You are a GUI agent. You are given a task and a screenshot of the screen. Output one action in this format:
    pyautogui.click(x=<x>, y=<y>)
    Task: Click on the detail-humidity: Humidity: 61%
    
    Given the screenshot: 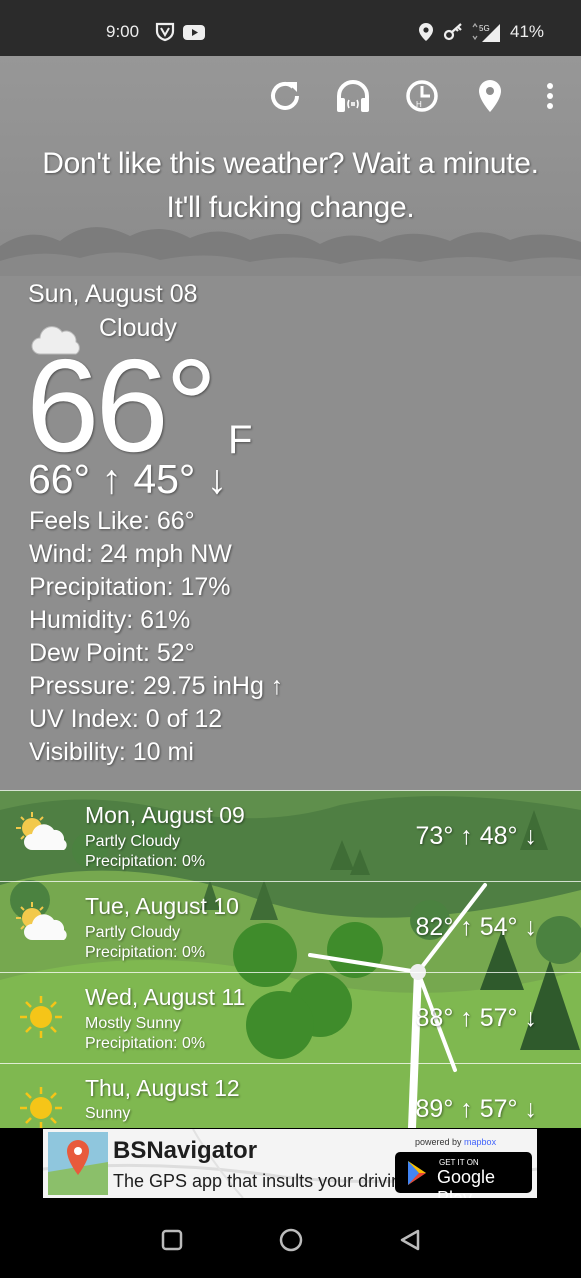 What is the action you would take?
    pyautogui.click(x=110, y=620)
    